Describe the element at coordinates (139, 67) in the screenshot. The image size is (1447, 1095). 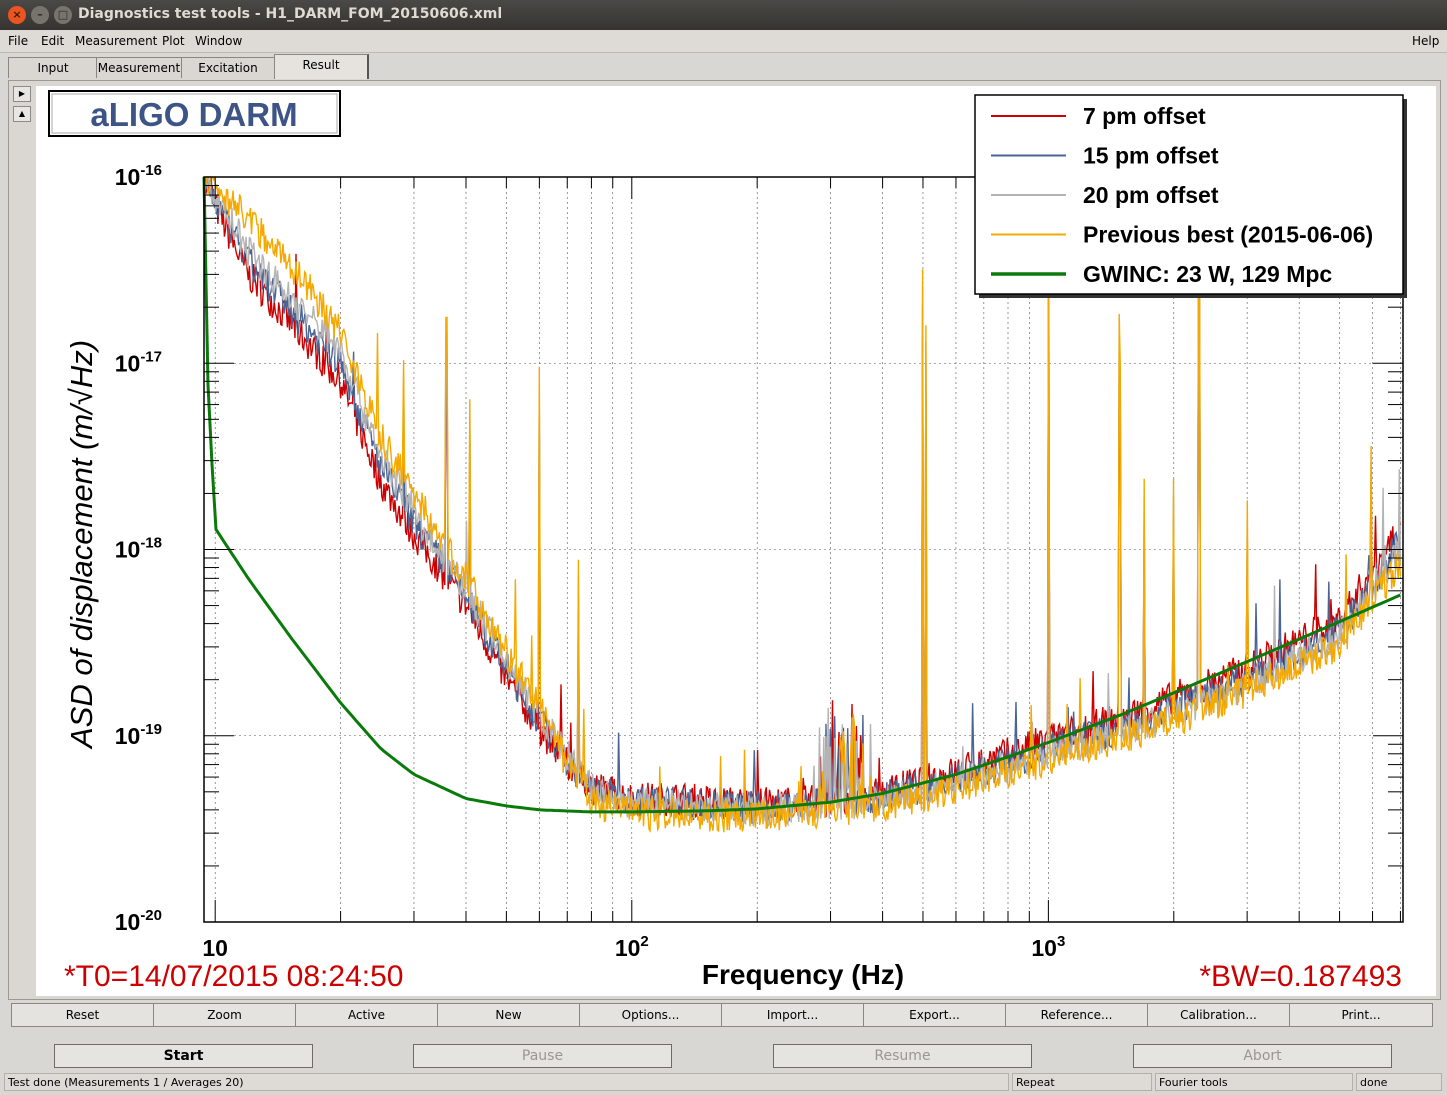
I see `tab-measurement: Measurement` at that location.